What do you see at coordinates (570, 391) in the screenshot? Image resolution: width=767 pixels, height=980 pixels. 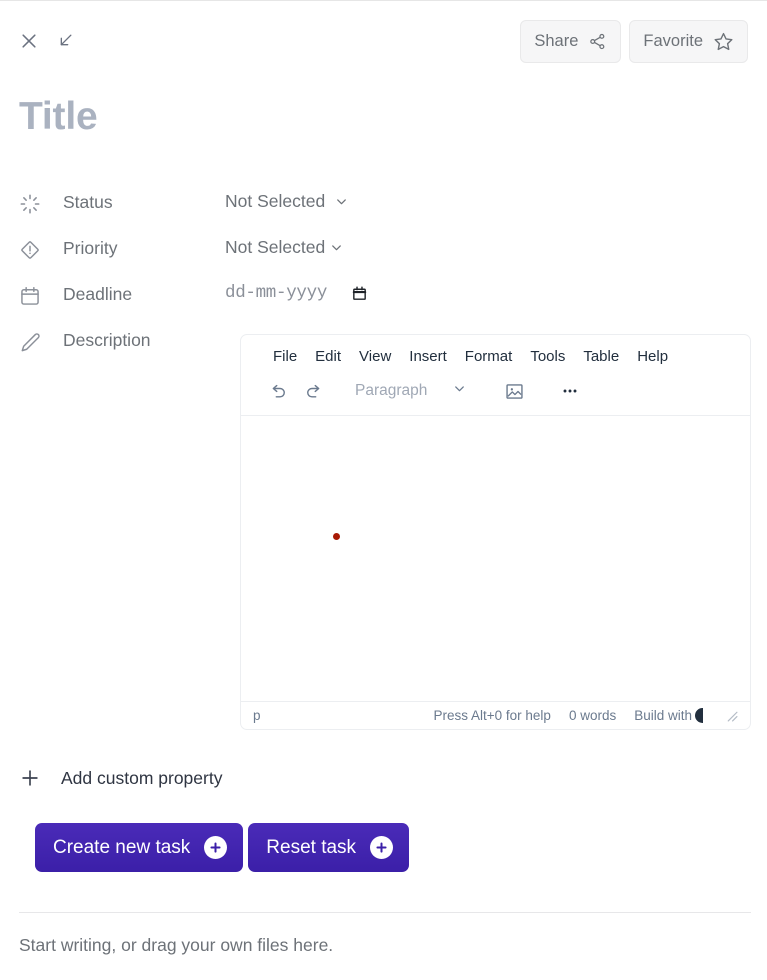 I see `more-options-icon` at bounding box center [570, 391].